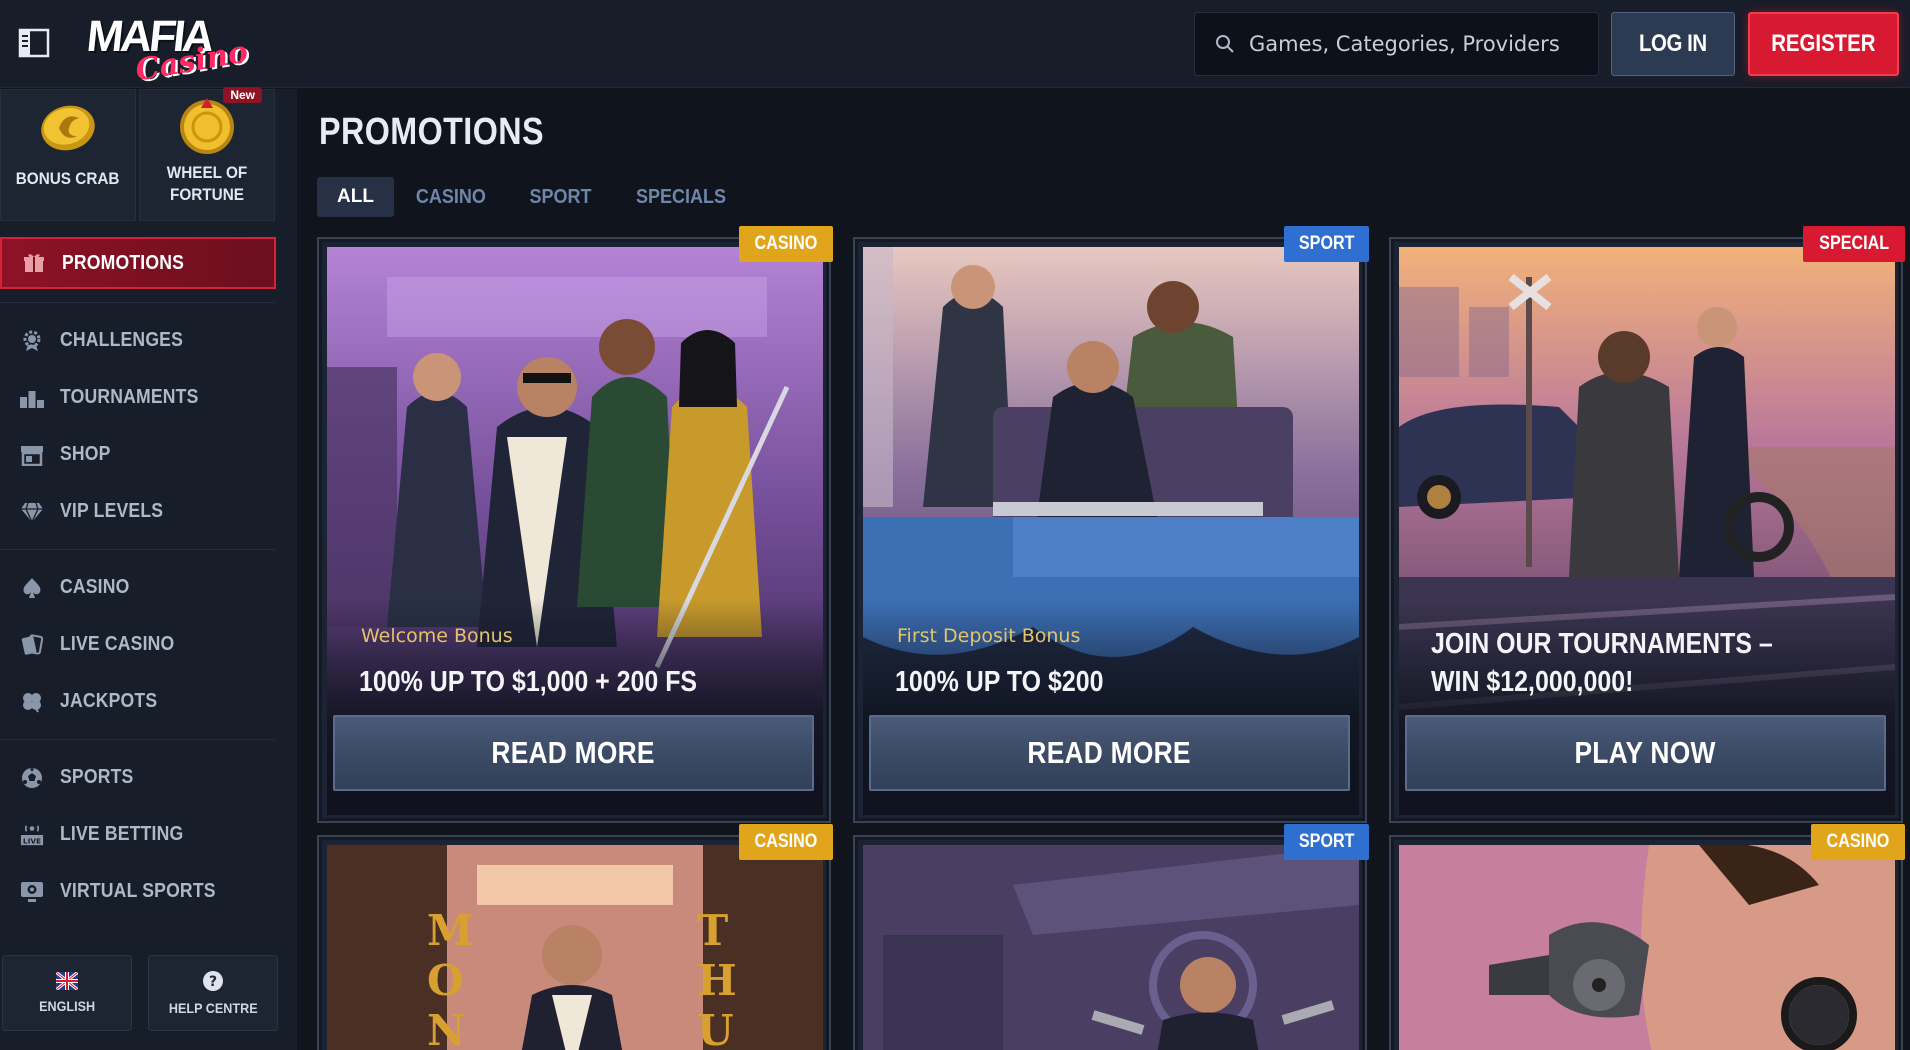 This screenshot has width=1910, height=1050. Describe the element at coordinates (148, 777) in the screenshot. I see `sidebar-item-sports: SPORTS` at that location.